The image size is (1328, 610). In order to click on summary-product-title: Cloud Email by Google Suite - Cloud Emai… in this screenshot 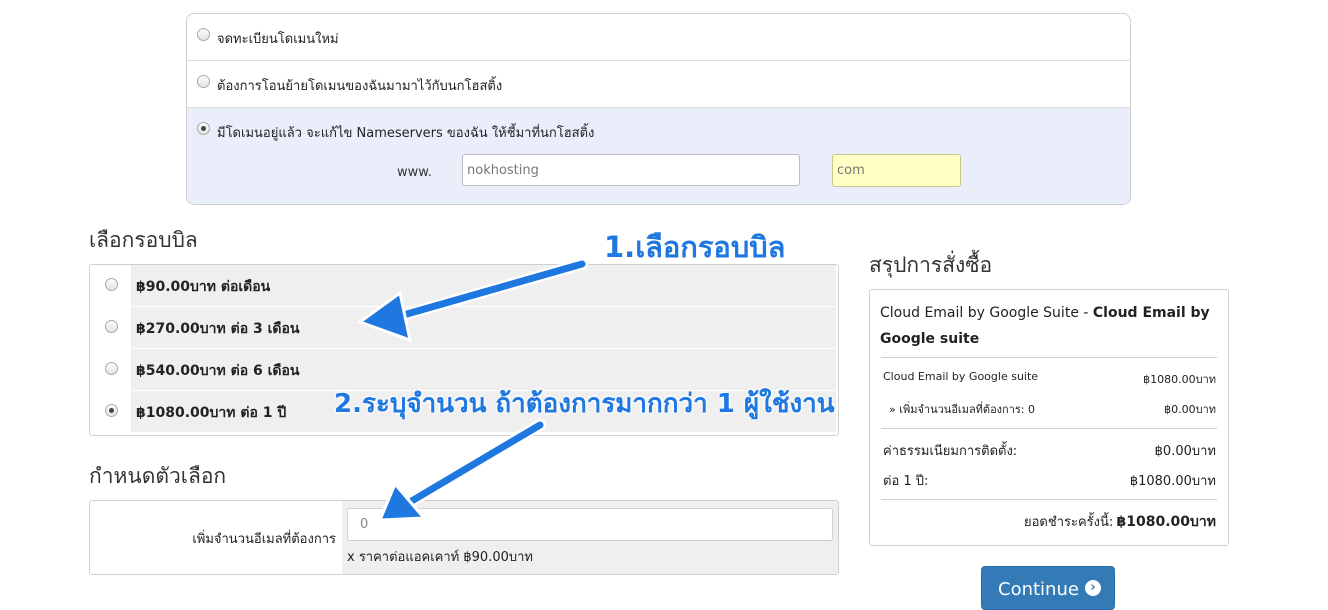, I will do `click(1050, 326)`.